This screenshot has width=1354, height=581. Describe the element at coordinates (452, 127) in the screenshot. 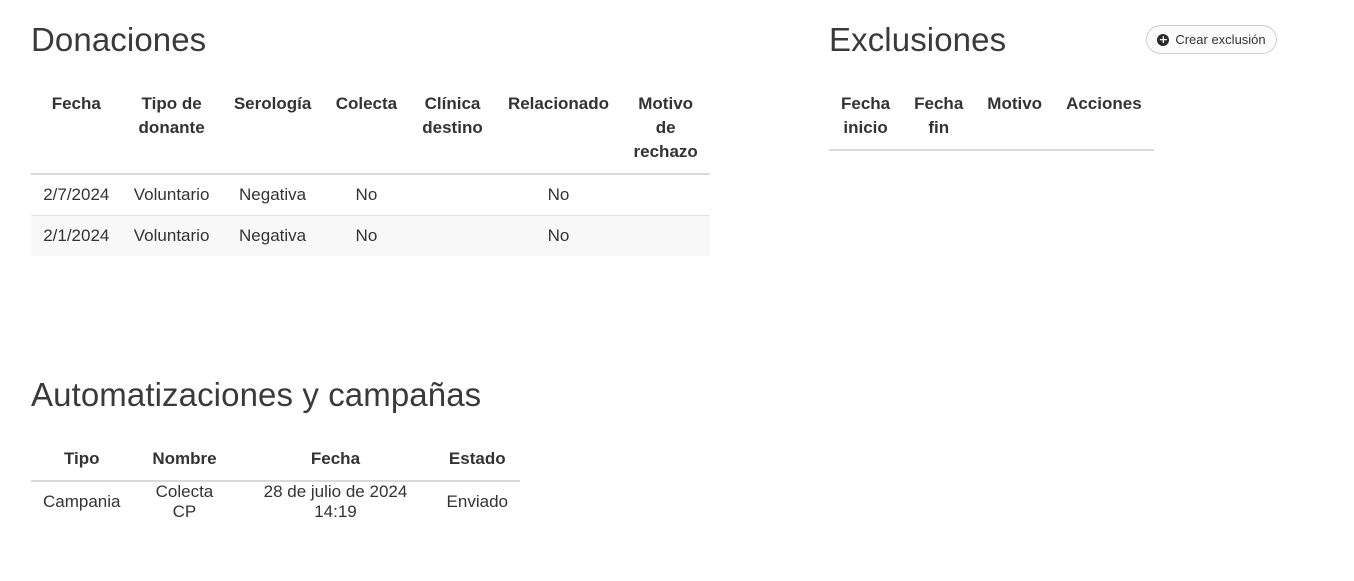

I see `col-clinica-destino: Clínica destino` at that location.